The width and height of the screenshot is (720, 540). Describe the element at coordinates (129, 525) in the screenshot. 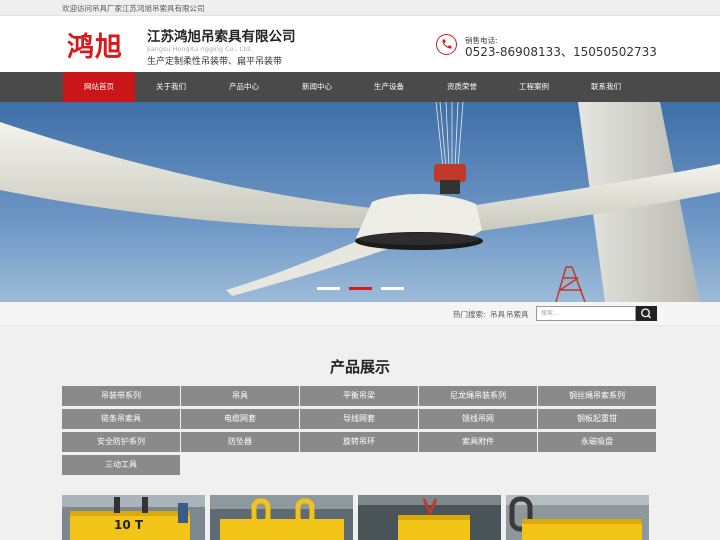

I see `svg-text: 10 T` at that location.